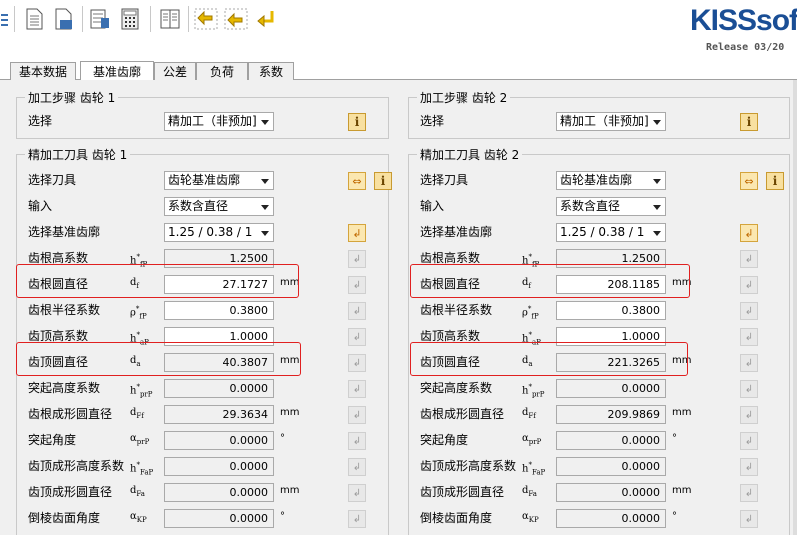 Image resolution: width=797 pixels, height=535 pixels. I want to click on combo-value: 齿轮基准齿廓, so click(596, 180).